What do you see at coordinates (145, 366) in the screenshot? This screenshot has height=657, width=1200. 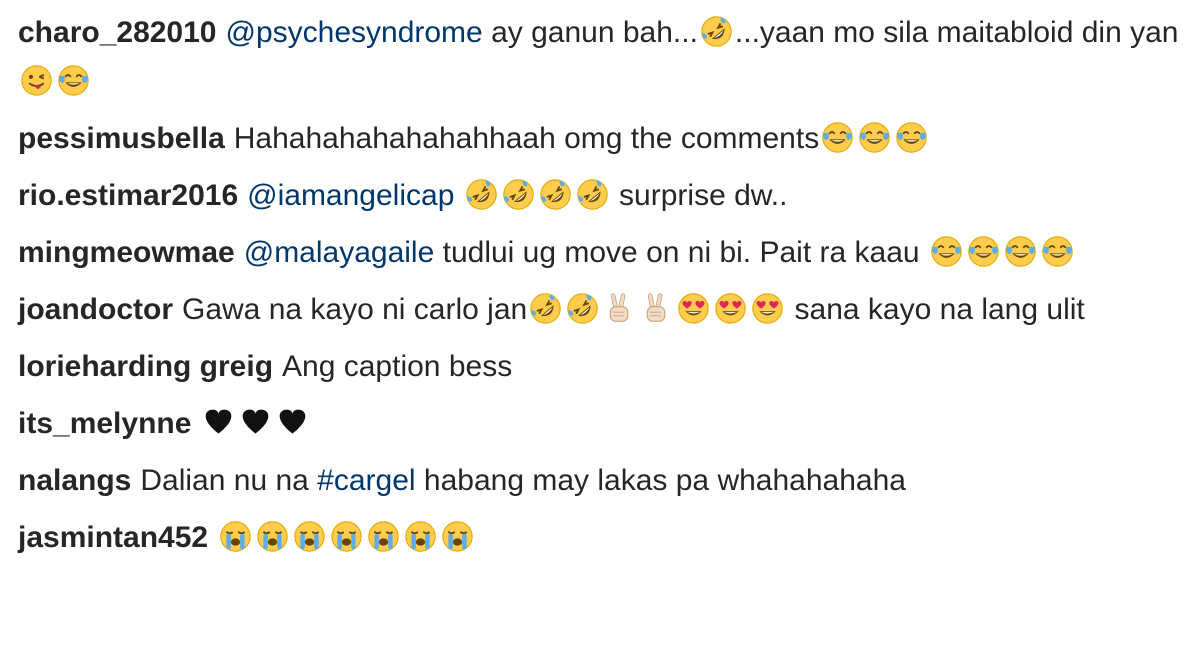 I see `comment-username-link: lorieharding greig` at bounding box center [145, 366].